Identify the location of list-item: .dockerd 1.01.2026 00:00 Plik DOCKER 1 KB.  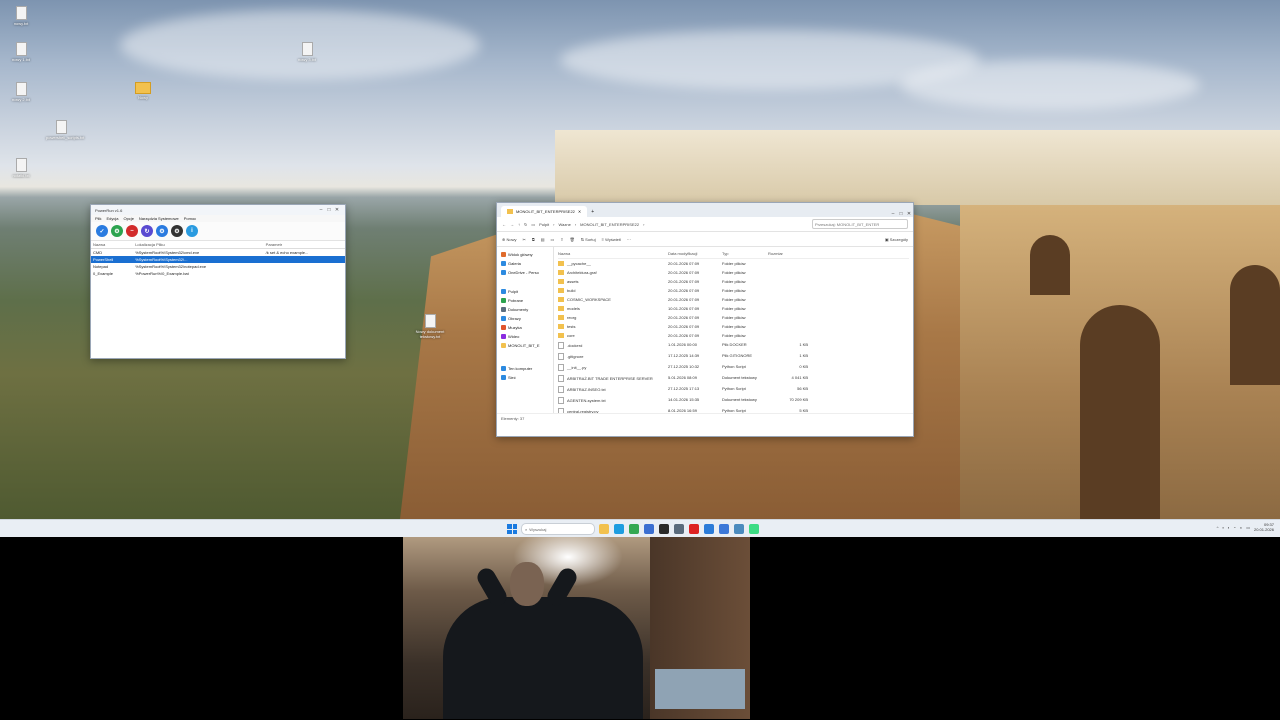
(733, 345).